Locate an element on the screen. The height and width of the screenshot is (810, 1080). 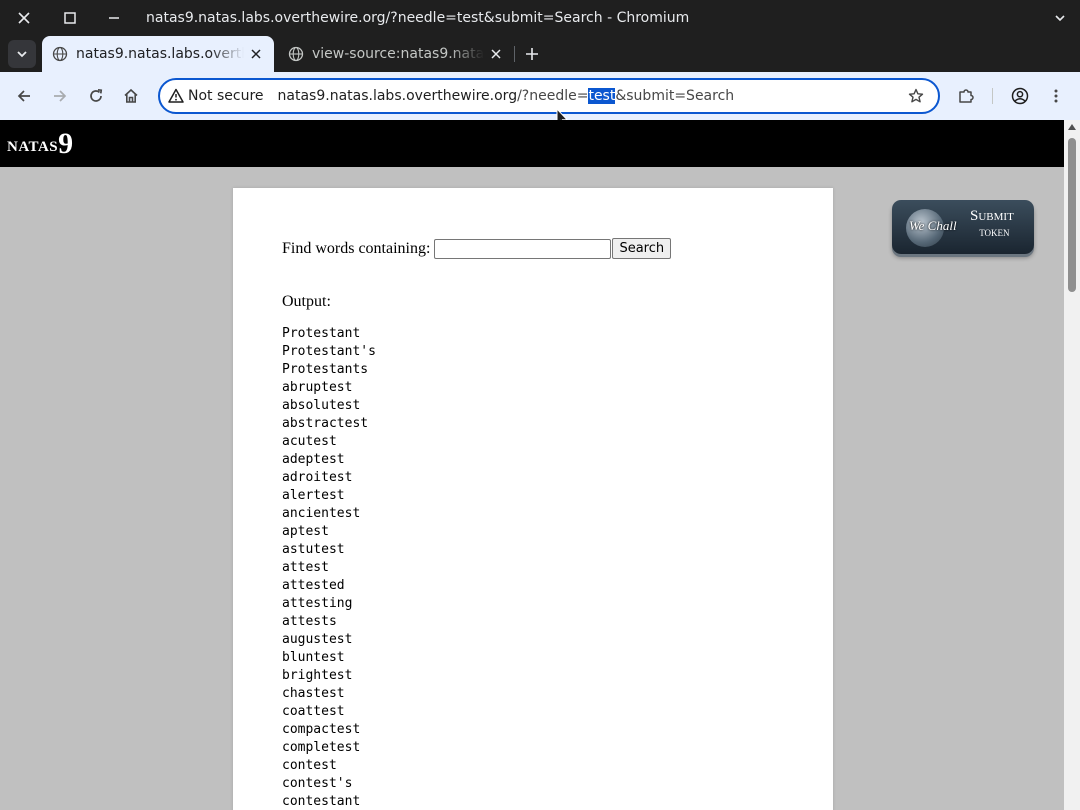
needle-input is located at coordinates (523, 248).